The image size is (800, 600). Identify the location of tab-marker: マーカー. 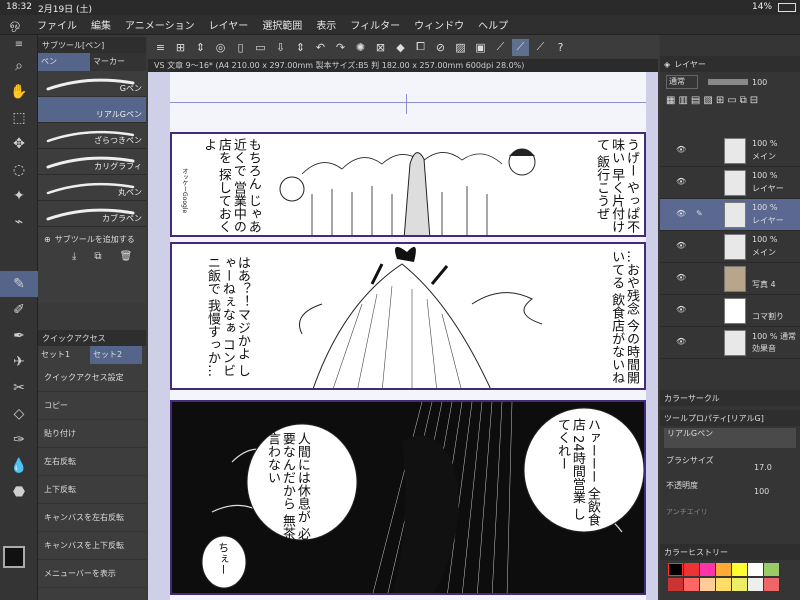
(116, 62).